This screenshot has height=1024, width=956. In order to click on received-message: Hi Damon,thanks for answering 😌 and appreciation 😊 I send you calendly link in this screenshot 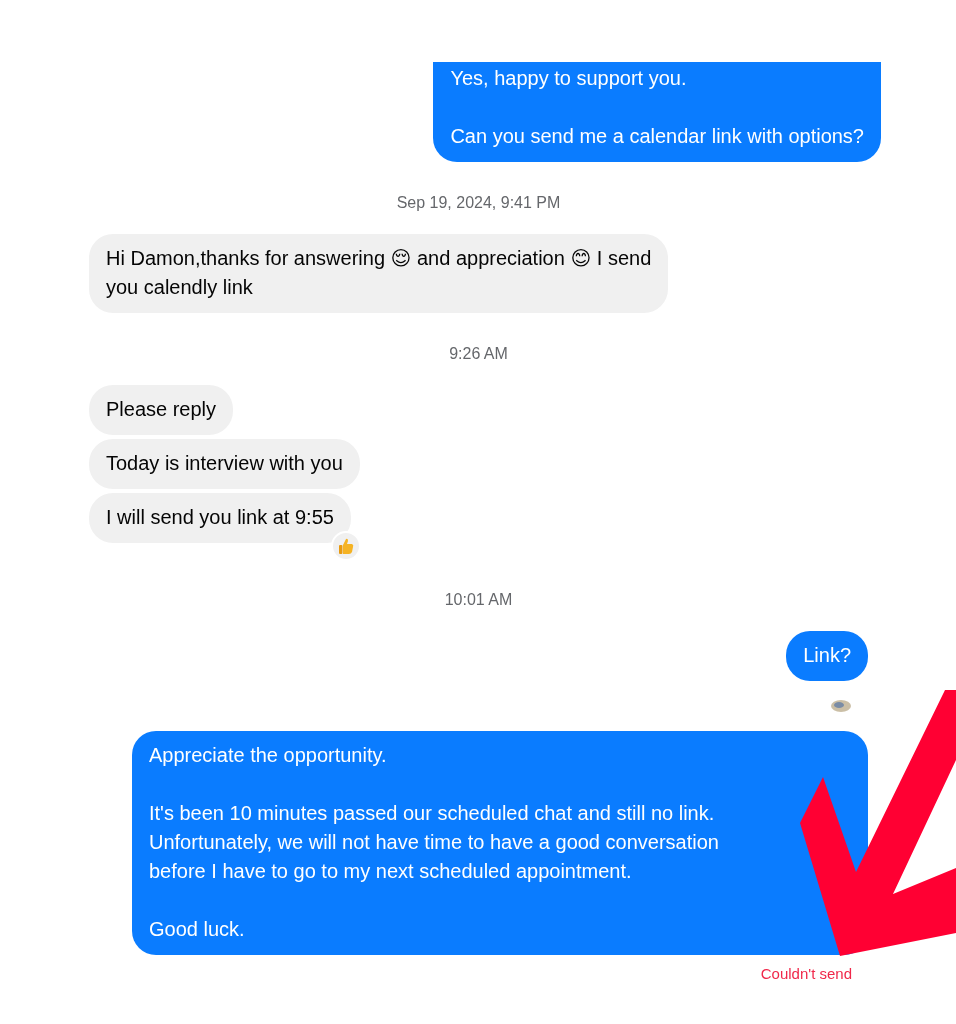, I will do `click(379, 273)`.